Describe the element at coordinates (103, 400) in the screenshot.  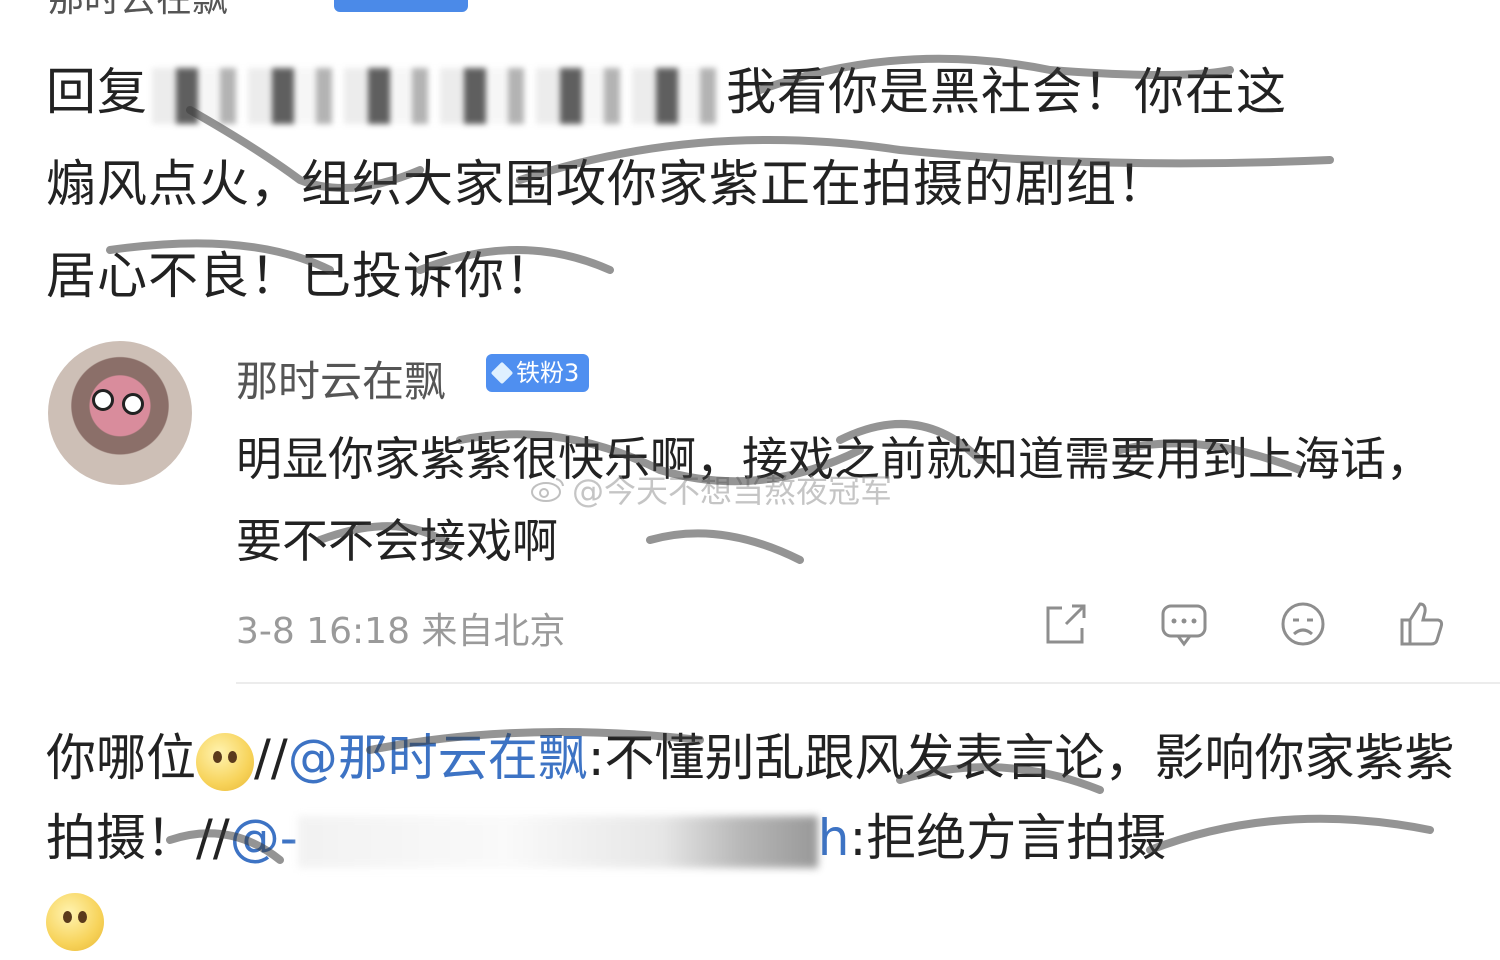
I see `avatar-eye-left` at that location.